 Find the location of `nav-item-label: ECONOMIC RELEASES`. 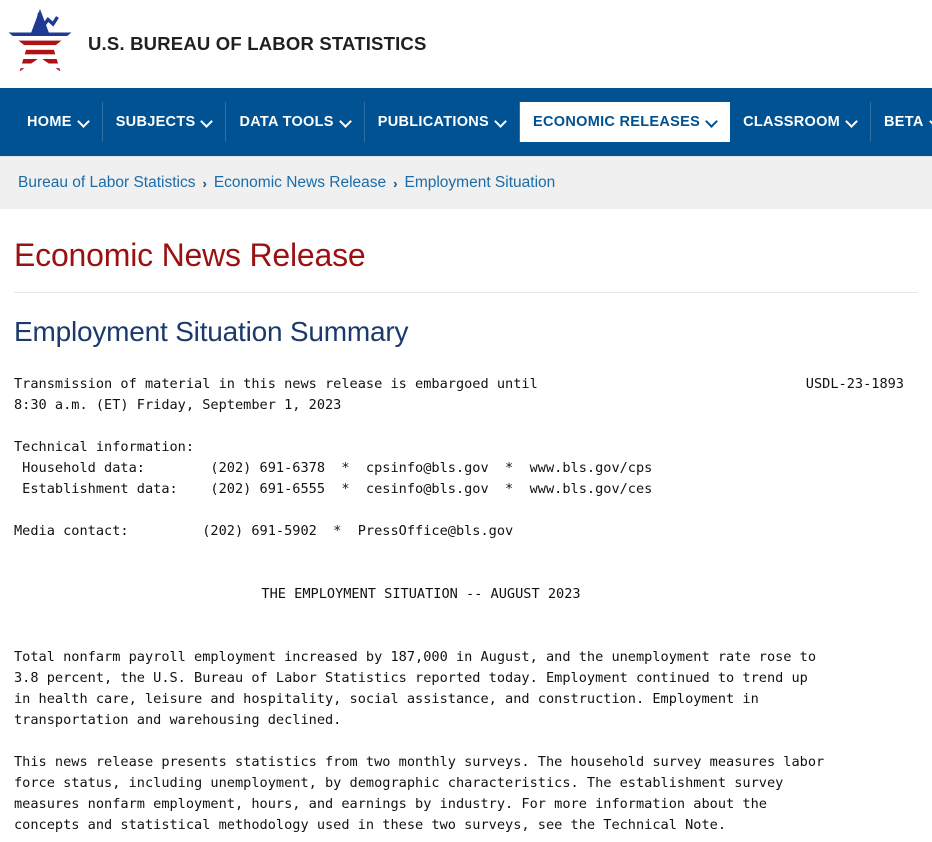

nav-item-label: ECONOMIC RELEASES is located at coordinates (617, 122).